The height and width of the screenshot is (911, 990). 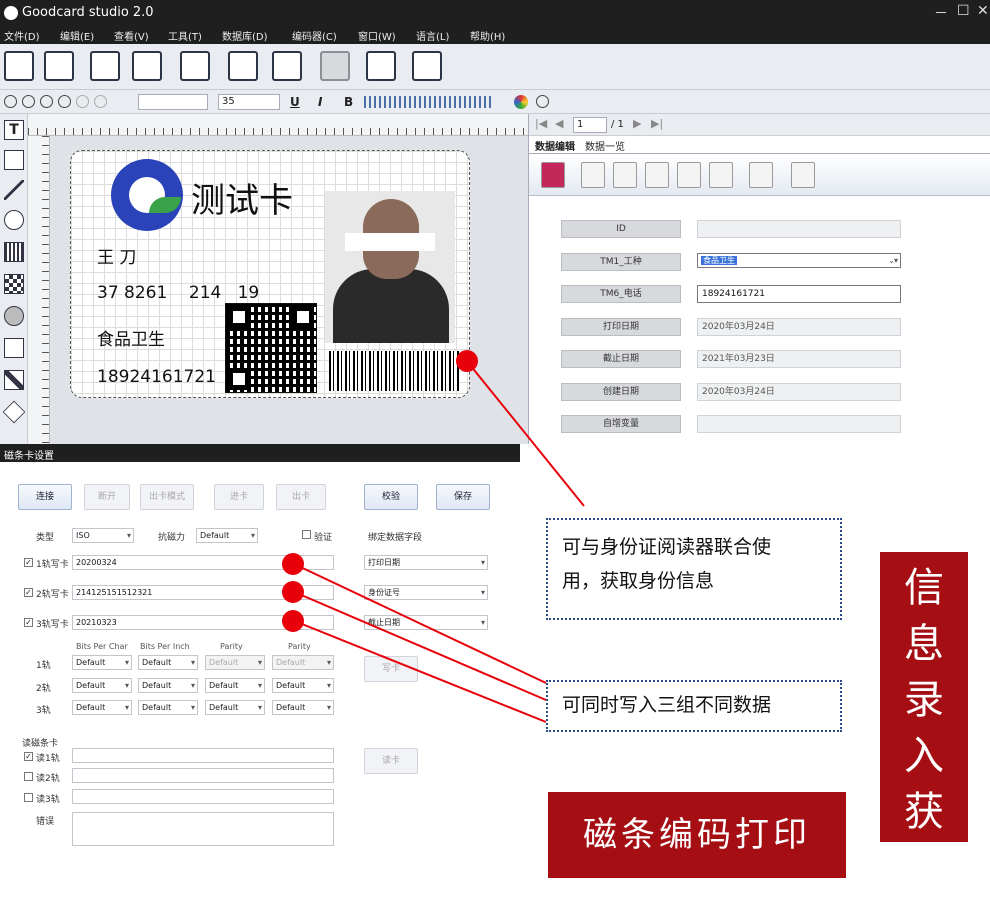 What do you see at coordinates (467, 361) in the screenshot?
I see `pointer-dot-barcode` at bounding box center [467, 361].